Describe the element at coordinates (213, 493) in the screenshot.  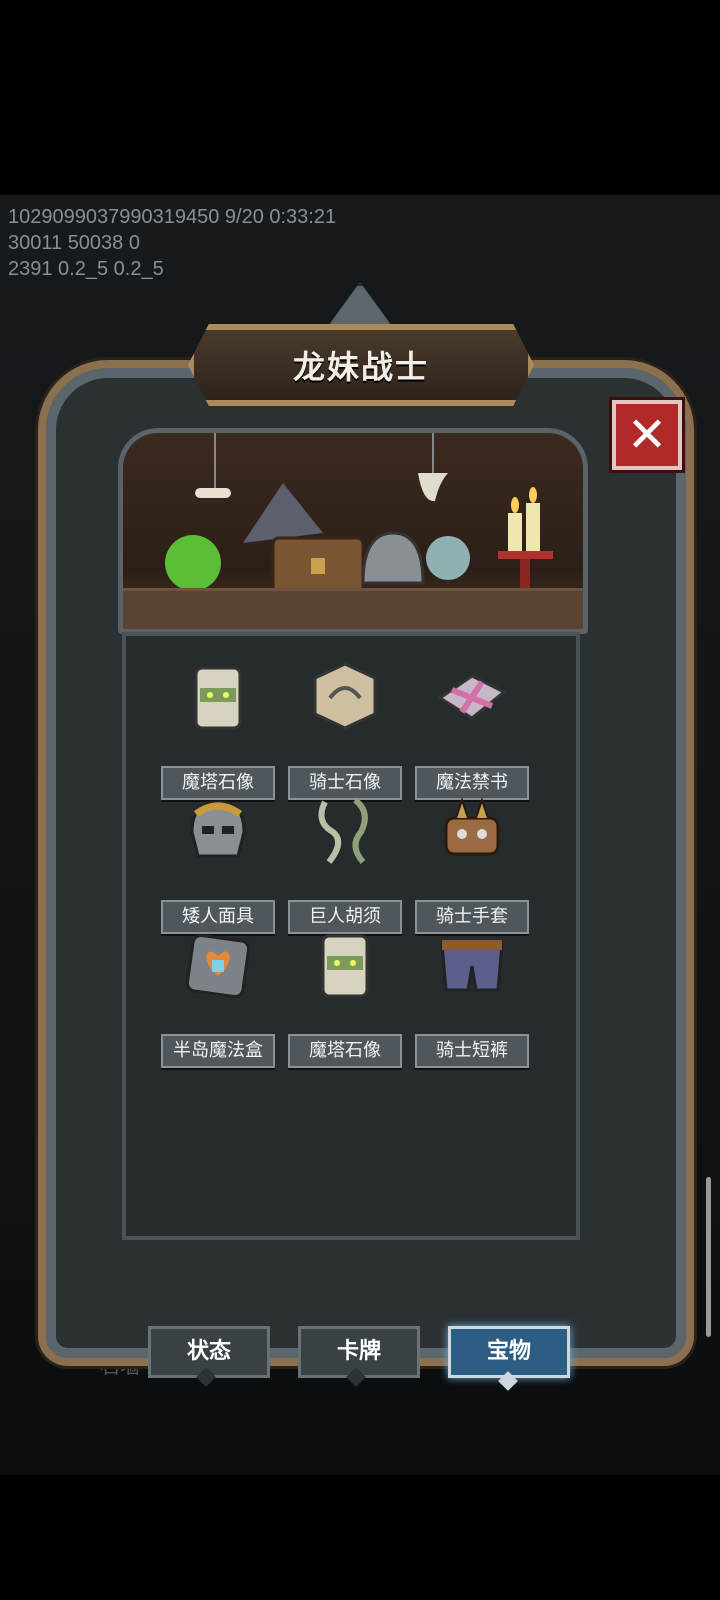
I see `bone-icon` at that location.